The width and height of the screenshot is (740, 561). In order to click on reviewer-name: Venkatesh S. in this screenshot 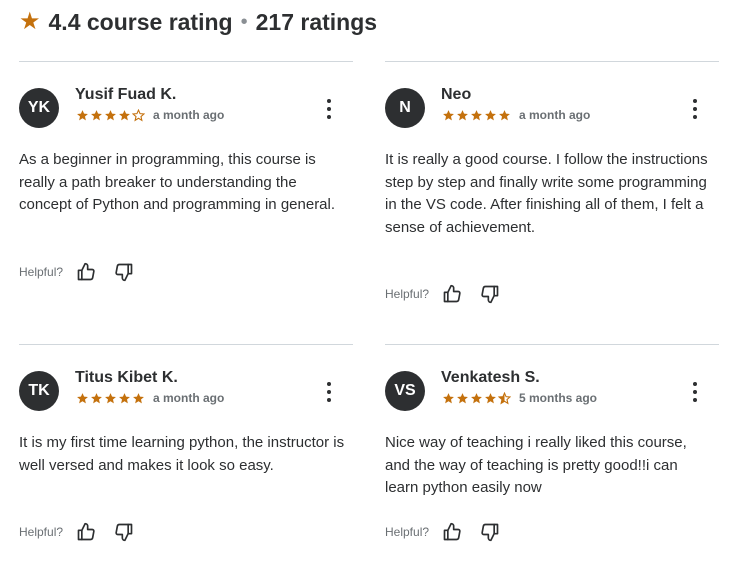, I will do `click(490, 377)`.